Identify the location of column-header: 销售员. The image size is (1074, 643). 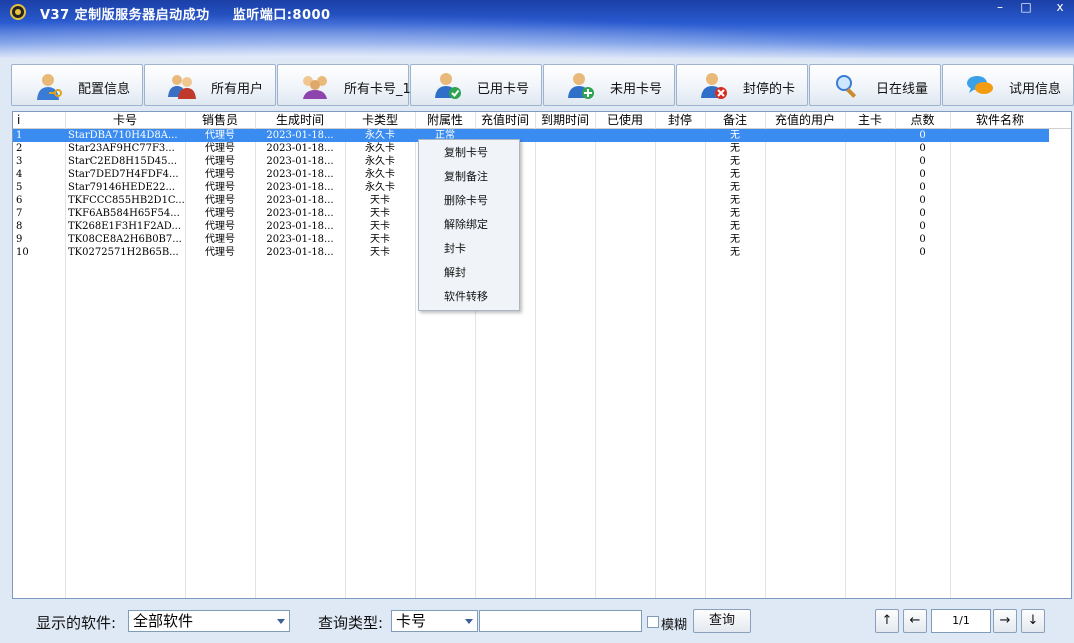
(220, 120).